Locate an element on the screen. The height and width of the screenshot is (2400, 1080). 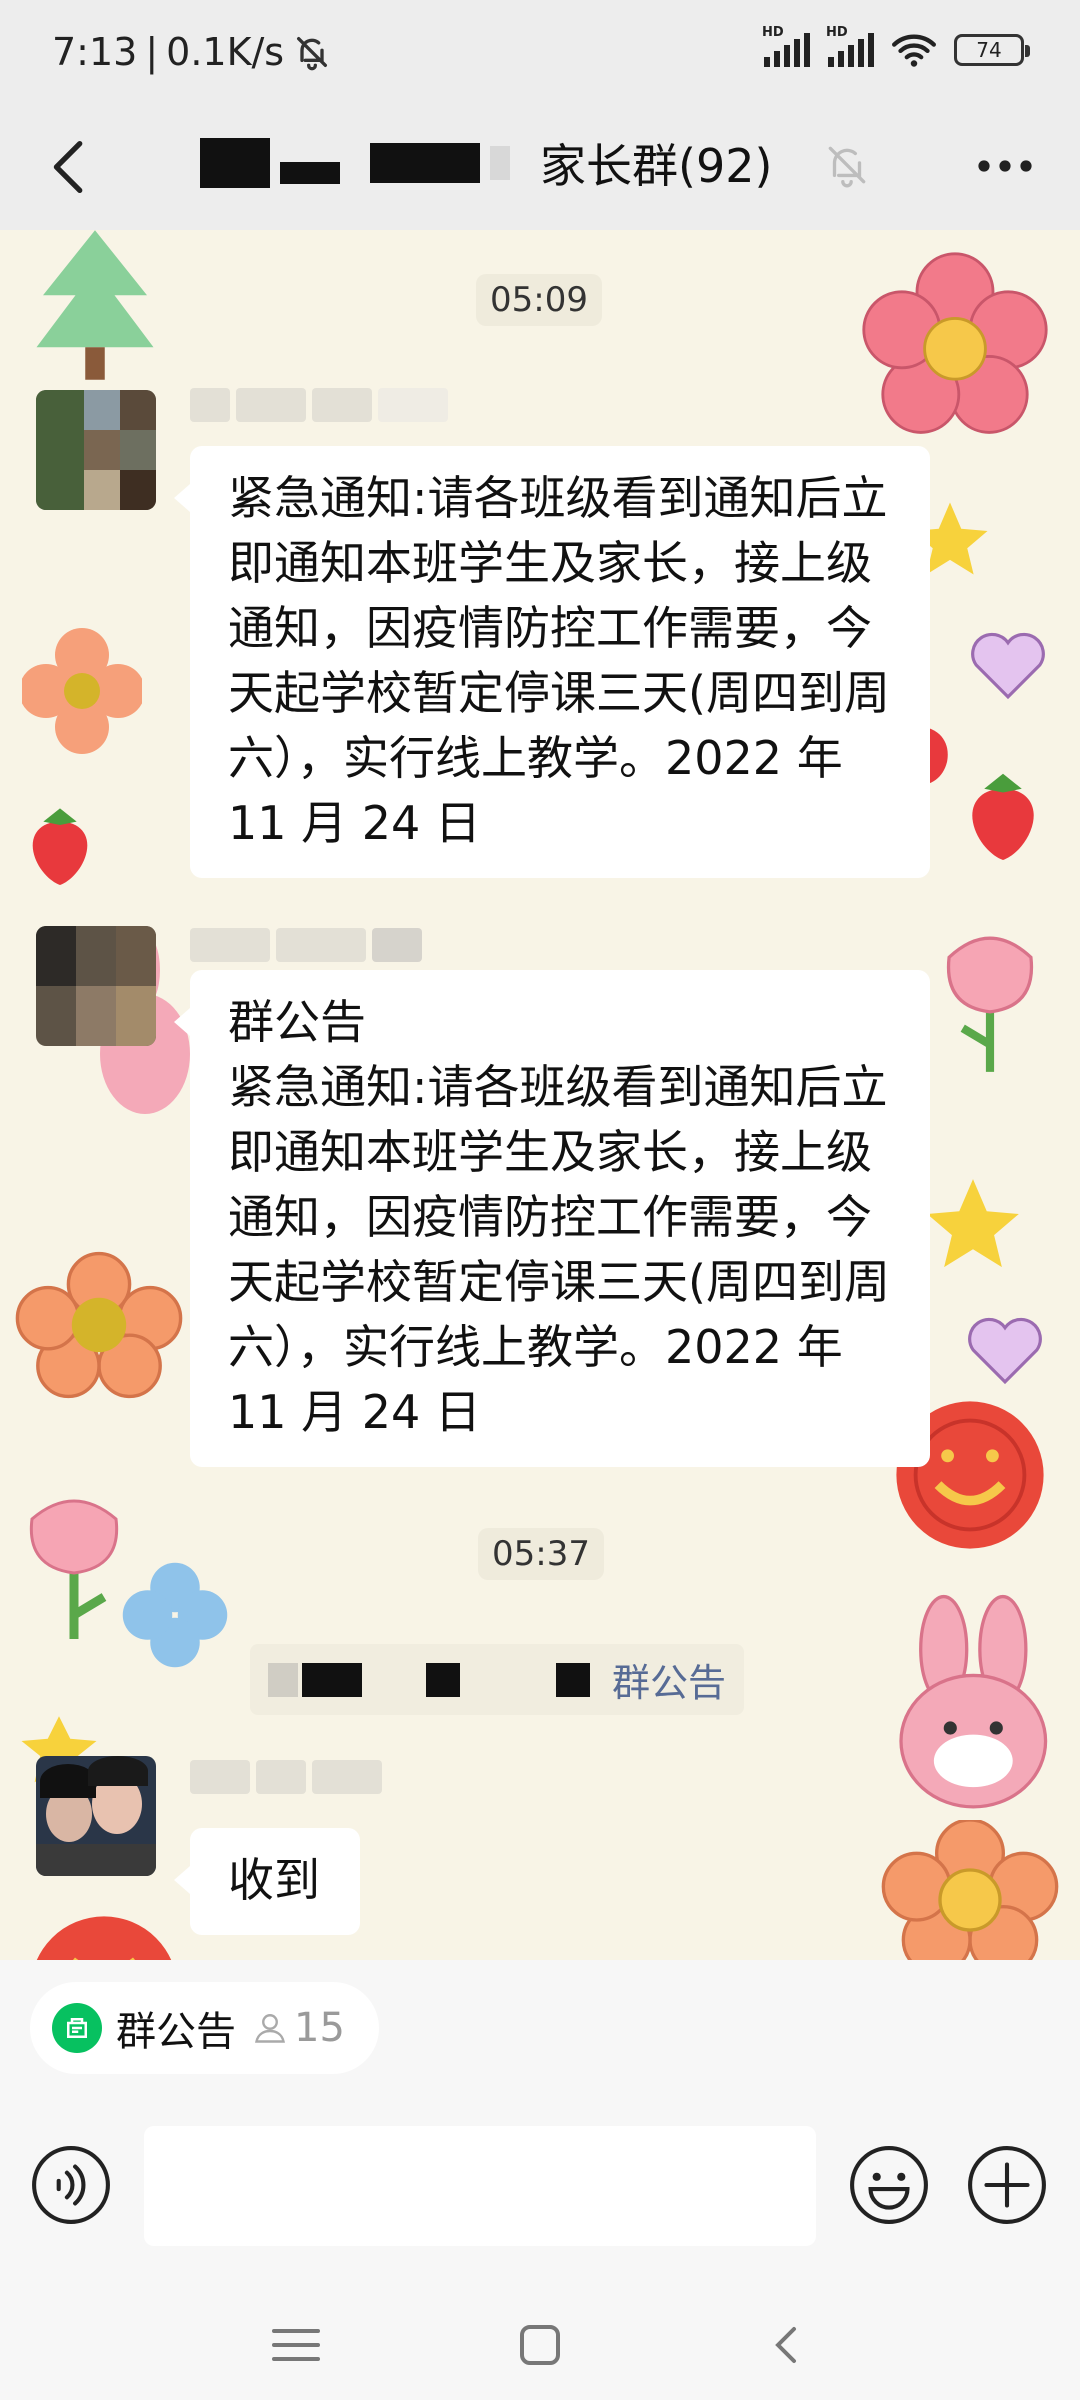
status-speed: 0.1K/s is located at coordinates (225, 52).